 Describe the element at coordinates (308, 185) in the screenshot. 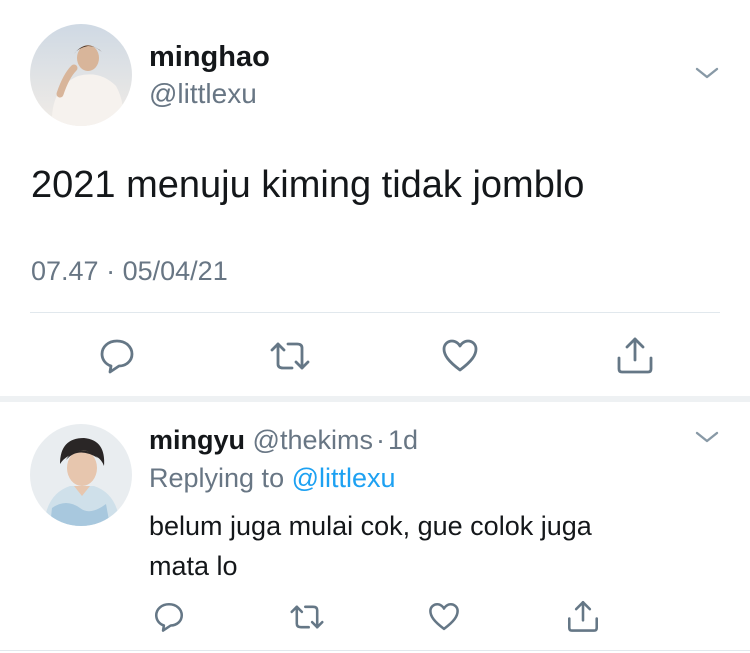

I see `tweet-text: 2021 menuju kiming tidak jomblo` at that location.